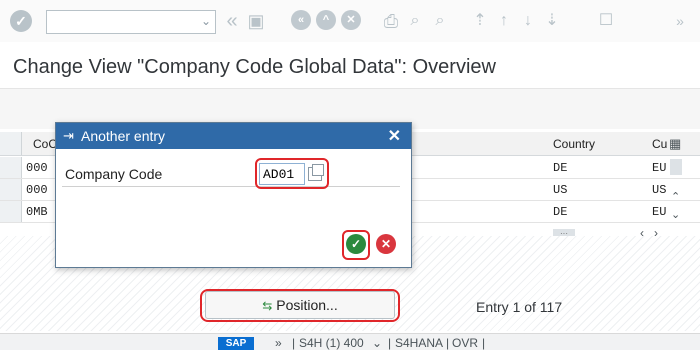 The width and height of the screenshot is (700, 350). I want to click on cancel-circle-icon: ✕, so click(386, 244).